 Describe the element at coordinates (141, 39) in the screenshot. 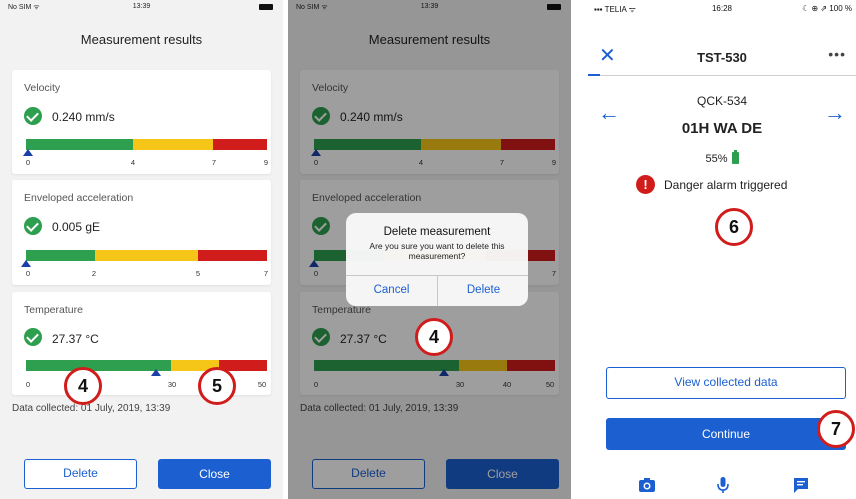

I see `page-title: Measurement results` at that location.